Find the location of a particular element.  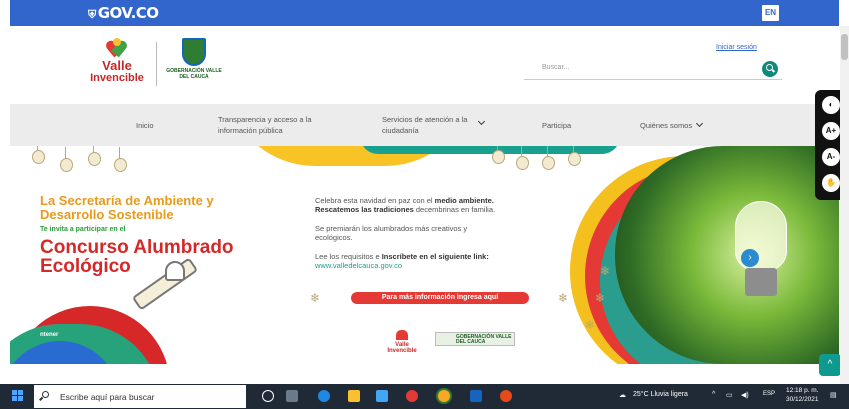

website-link: www.valledelcauca.gov.co is located at coordinates (358, 265).